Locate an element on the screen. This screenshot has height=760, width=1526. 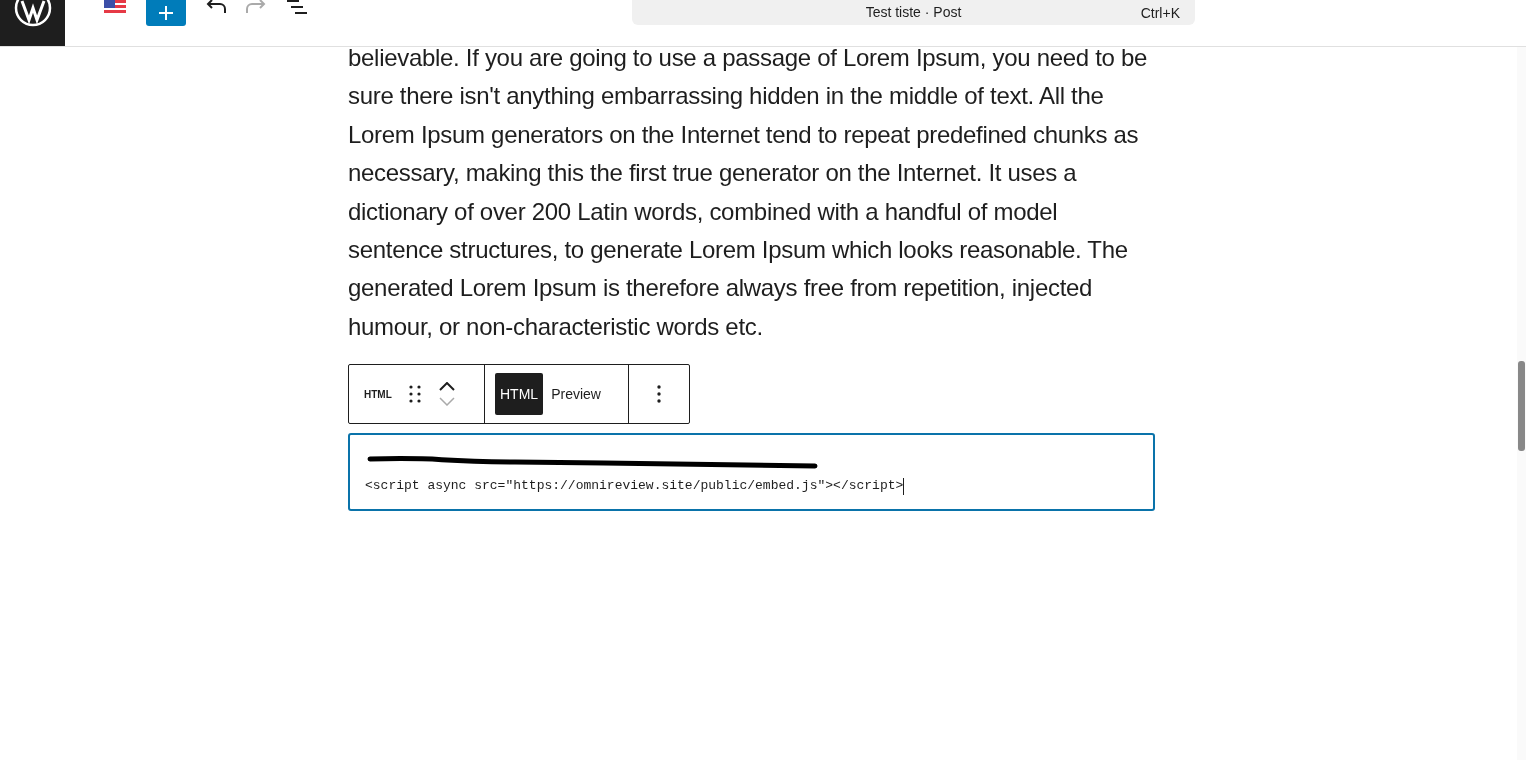
plus-icon is located at coordinates (166, 13).